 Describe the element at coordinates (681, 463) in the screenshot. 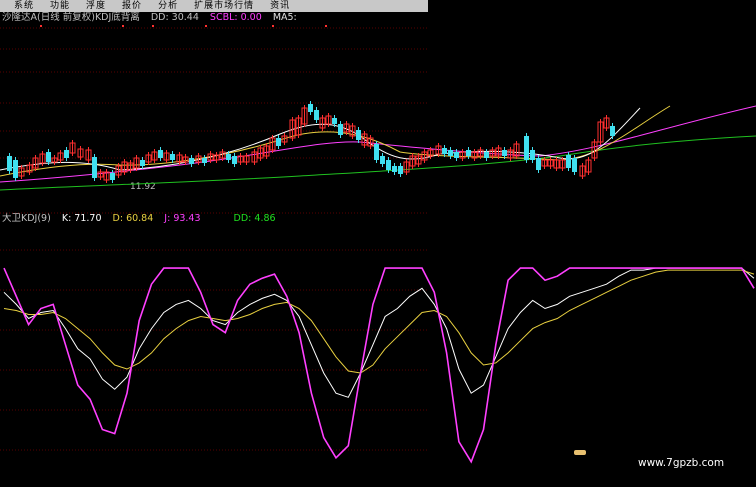

I see `watermark: www.7gpzb.com` at that location.